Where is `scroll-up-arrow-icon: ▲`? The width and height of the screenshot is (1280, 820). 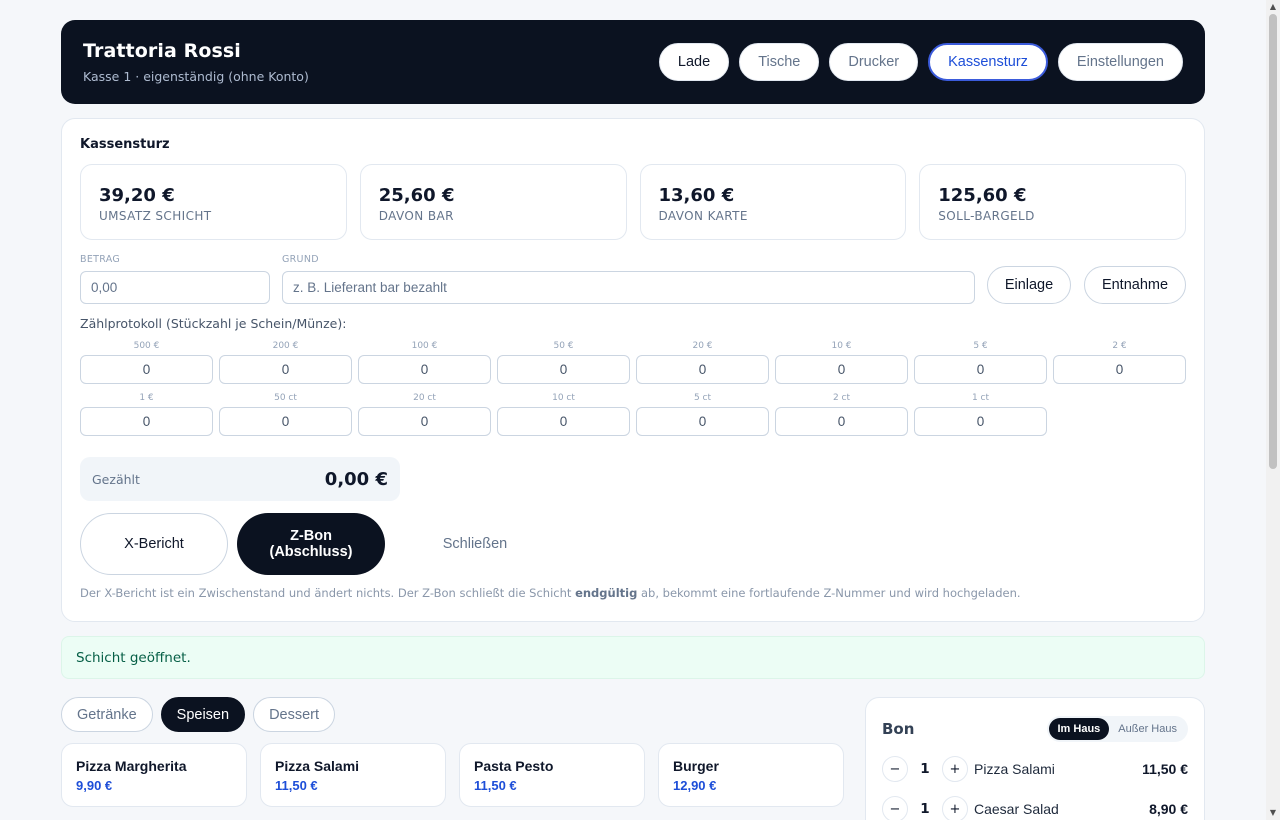
scroll-up-arrow-icon: ▲ is located at coordinates (1273, 7).